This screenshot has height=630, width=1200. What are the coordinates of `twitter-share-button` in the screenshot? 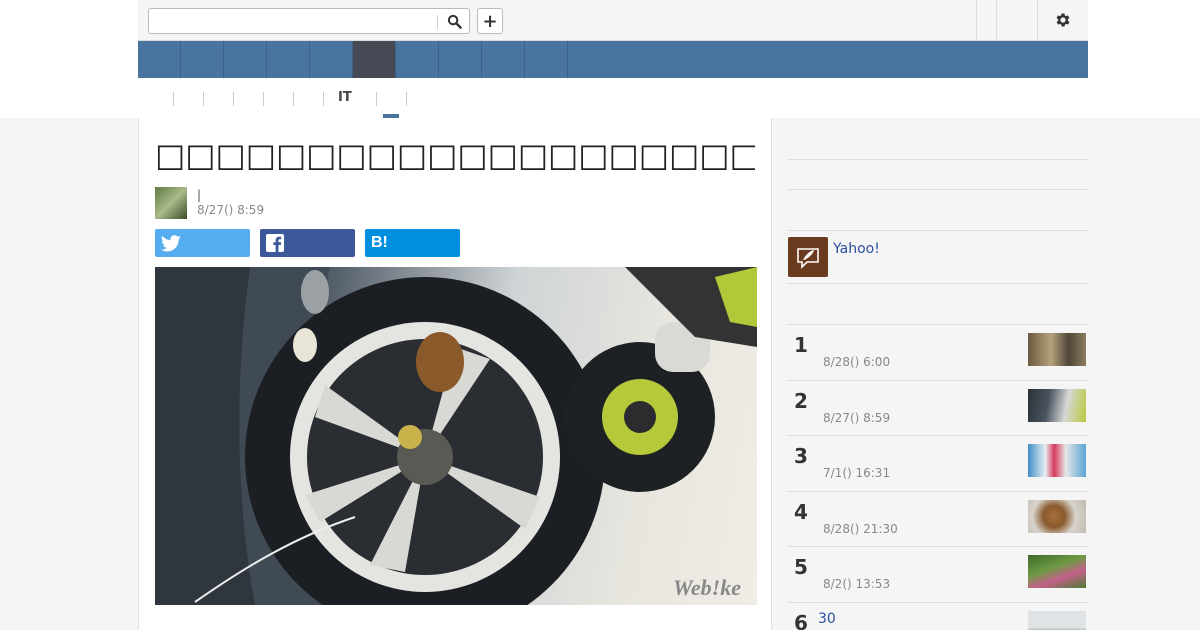 It's located at (202, 243).